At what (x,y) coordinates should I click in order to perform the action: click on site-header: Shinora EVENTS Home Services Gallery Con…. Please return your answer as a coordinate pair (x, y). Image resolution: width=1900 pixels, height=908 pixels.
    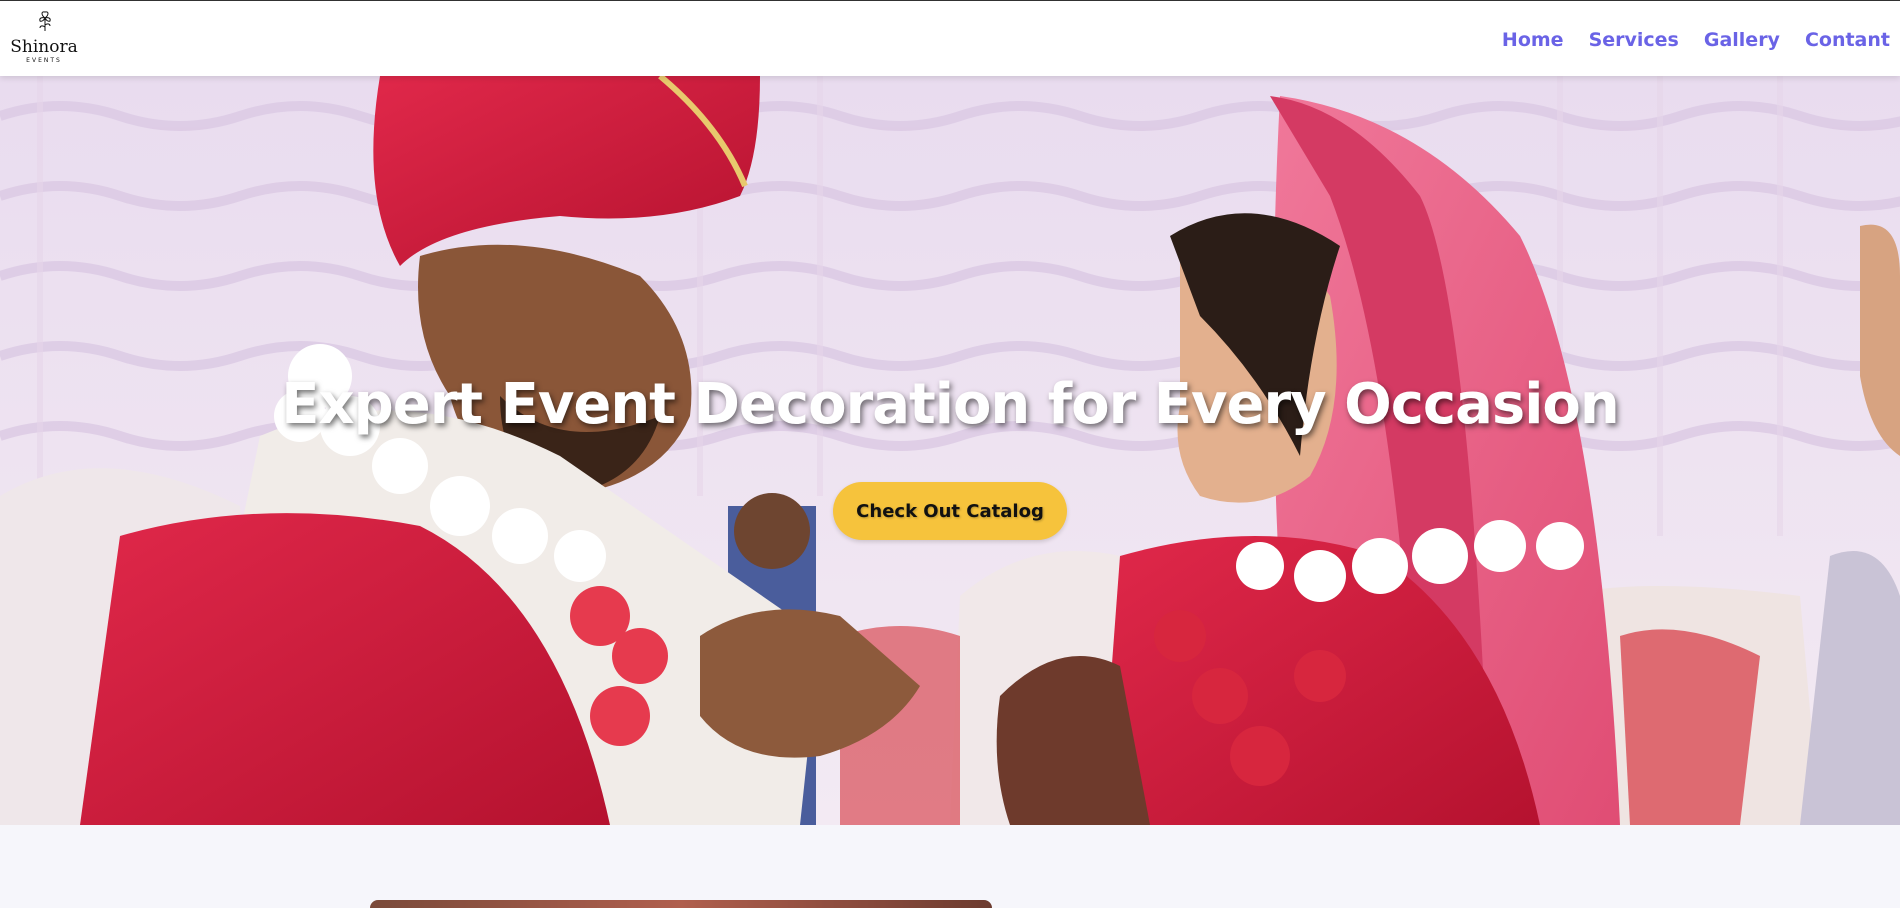
    Looking at the image, I should click on (950, 38).